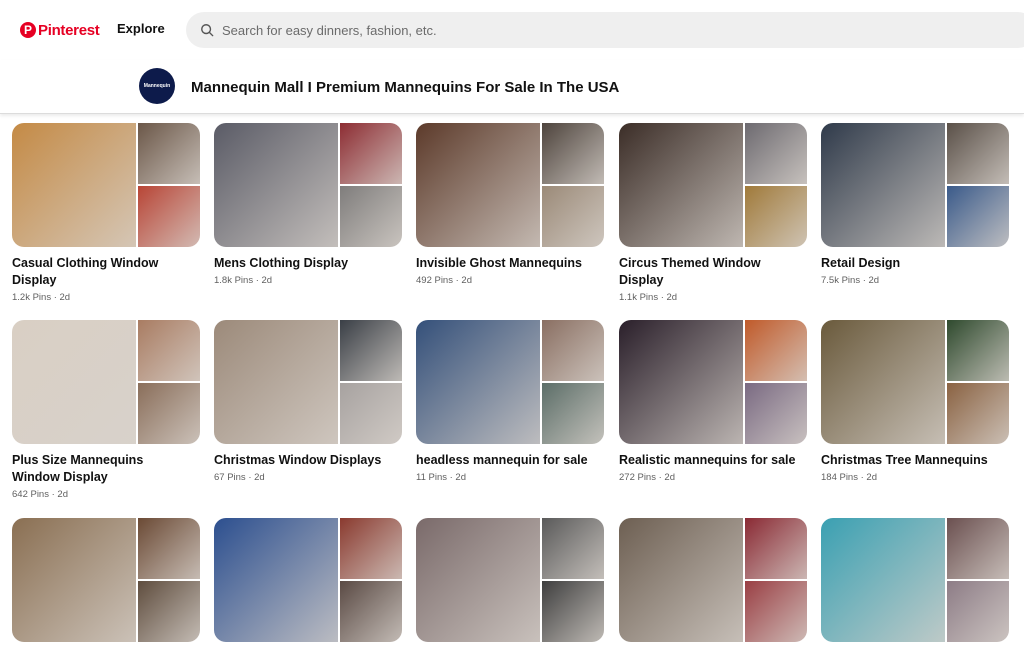 The image size is (1024, 648). What do you see at coordinates (157, 86) in the screenshot?
I see `board-avatar: Mannequin mall` at bounding box center [157, 86].